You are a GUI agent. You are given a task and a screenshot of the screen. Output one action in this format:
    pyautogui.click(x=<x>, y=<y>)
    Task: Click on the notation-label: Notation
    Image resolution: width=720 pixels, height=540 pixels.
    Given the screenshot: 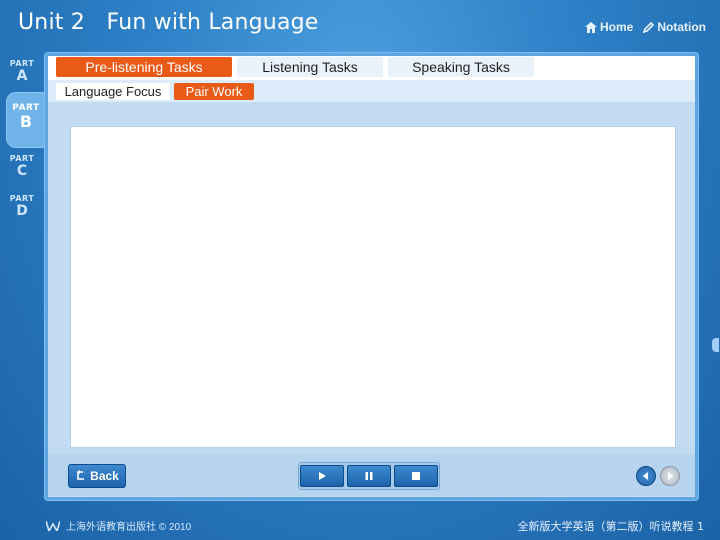 What is the action you would take?
    pyautogui.click(x=681, y=27)
    